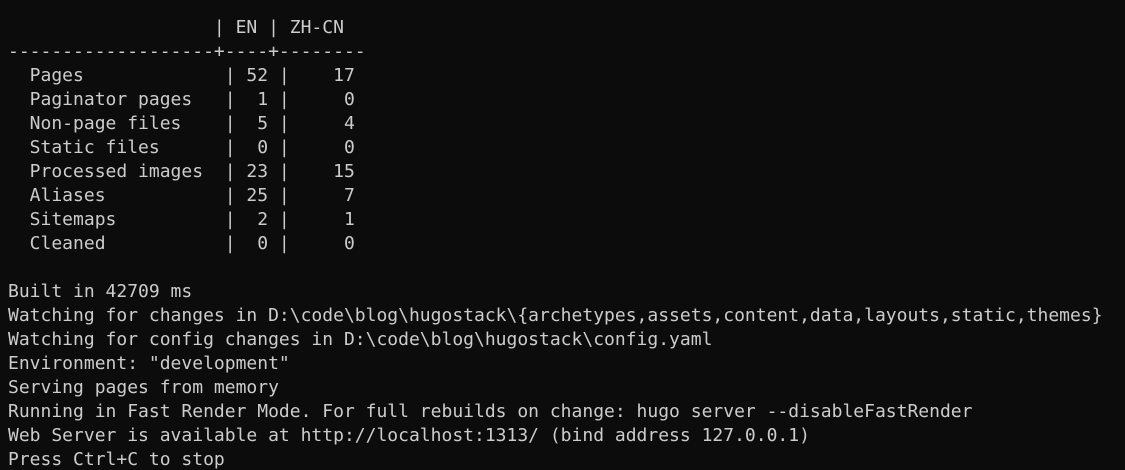 Image resolution: width=1125 pixels, height=470 pixels. Describe the element at coordinates (181, 243) in the screenshot. I see `stats-row-cleaned: Cleaned | 0 | 0` at that location.